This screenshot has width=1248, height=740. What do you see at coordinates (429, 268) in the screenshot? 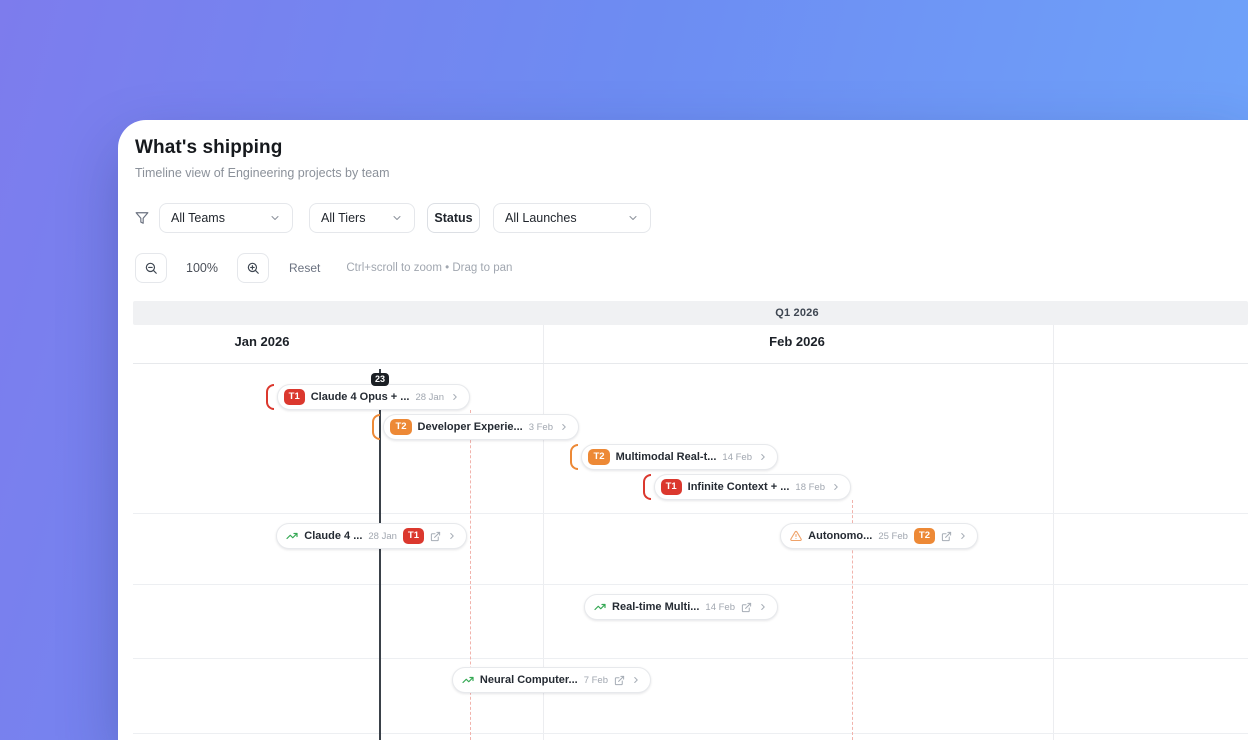
I see `zoom-hint: Ctrl+scroll to zoom • Drag to pan` at bounding box center [429, 268].